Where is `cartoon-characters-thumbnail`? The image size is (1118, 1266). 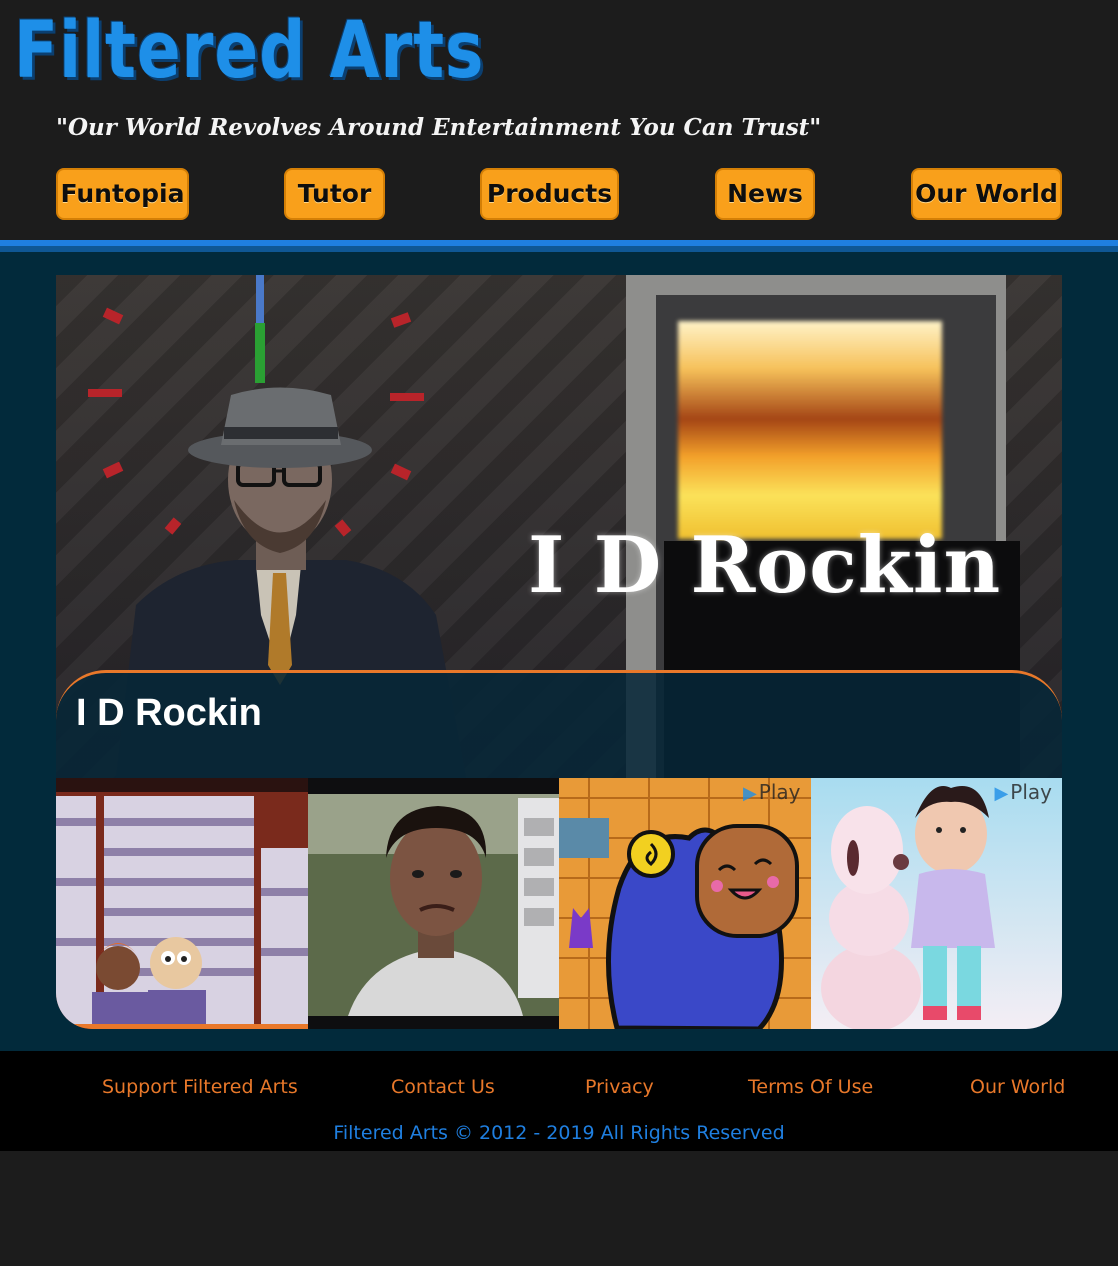
cartoon-characters-thumbnail is located at coordinates (182, 903).